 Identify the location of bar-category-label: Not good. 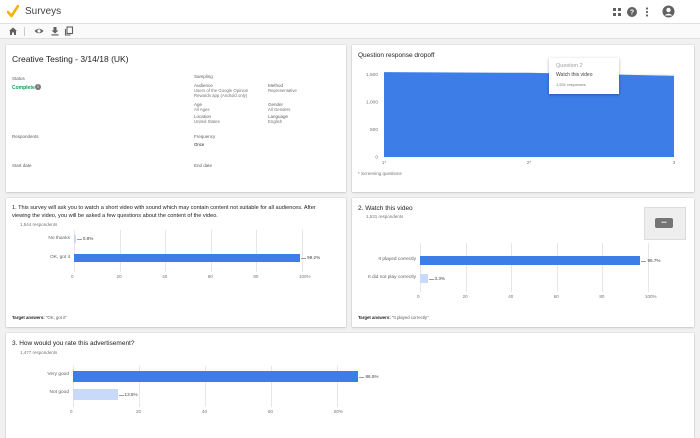
(59, 392).